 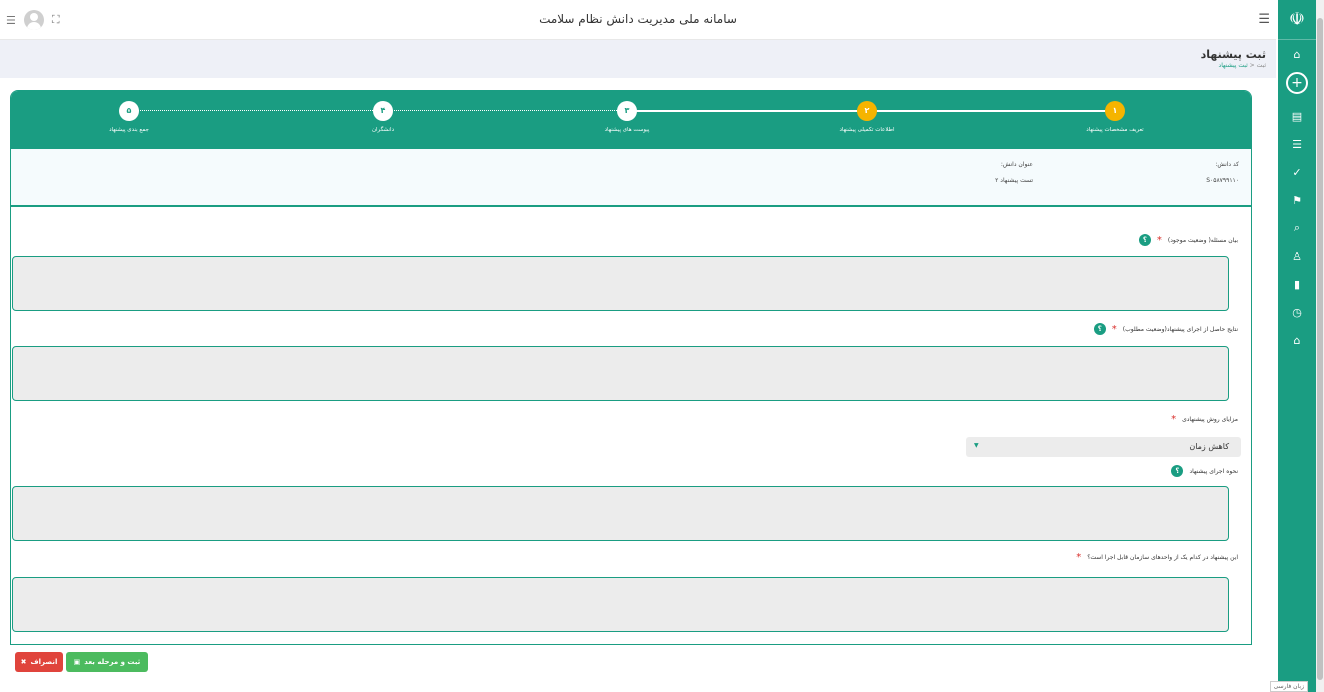 What do you see at coordinates (1297, 144) in the screenshot?
I see `list-icon: ☰` at bounding box center [1297, 144].